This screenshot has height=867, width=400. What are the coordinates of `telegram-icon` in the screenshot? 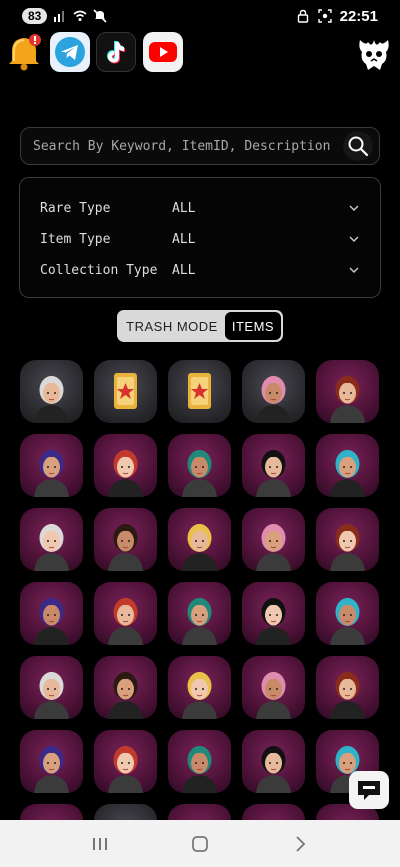 It's located at (70, 52).